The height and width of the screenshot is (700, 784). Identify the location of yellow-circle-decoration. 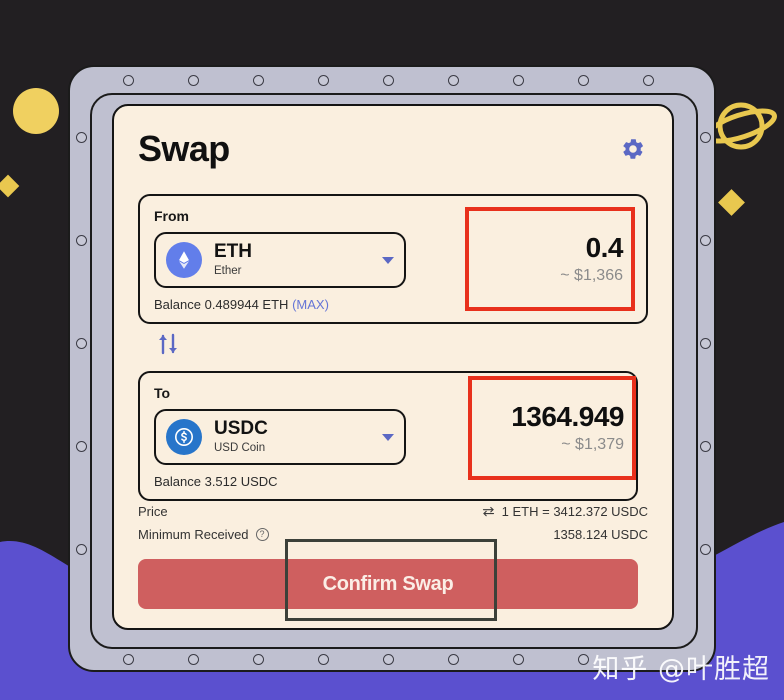
(36, 111).